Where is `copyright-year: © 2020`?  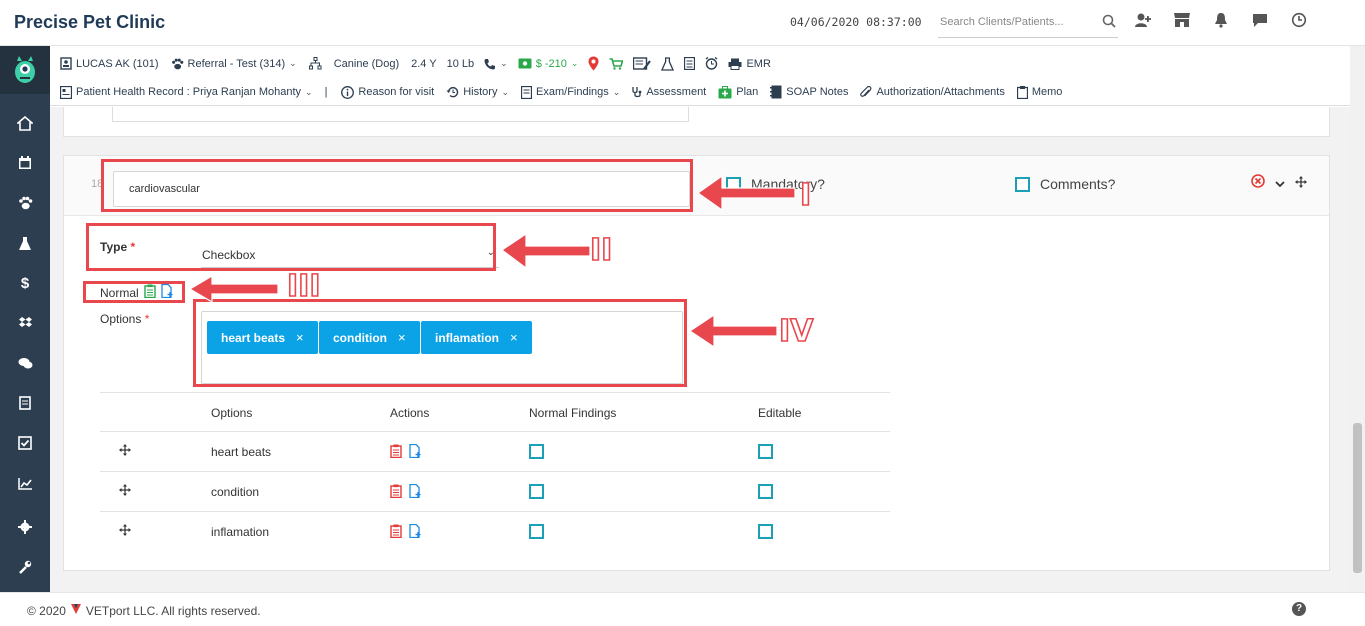
copyright-year: © 2020 is located at coordinates (46, 610).